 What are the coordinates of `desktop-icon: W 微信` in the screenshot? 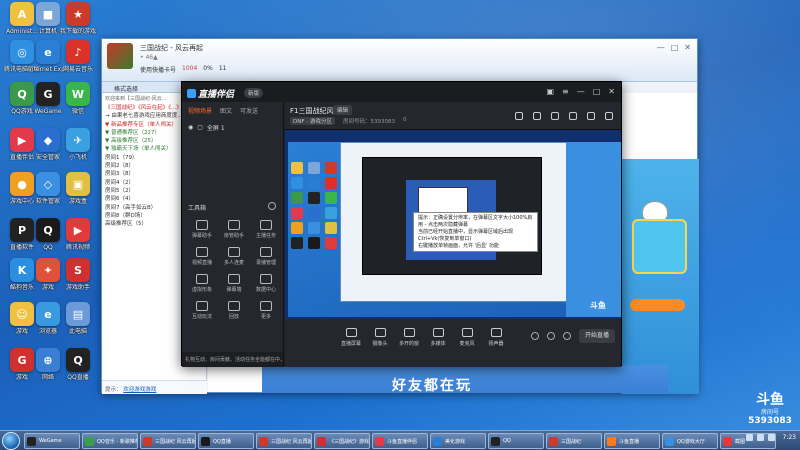 It's located at (78, 98).